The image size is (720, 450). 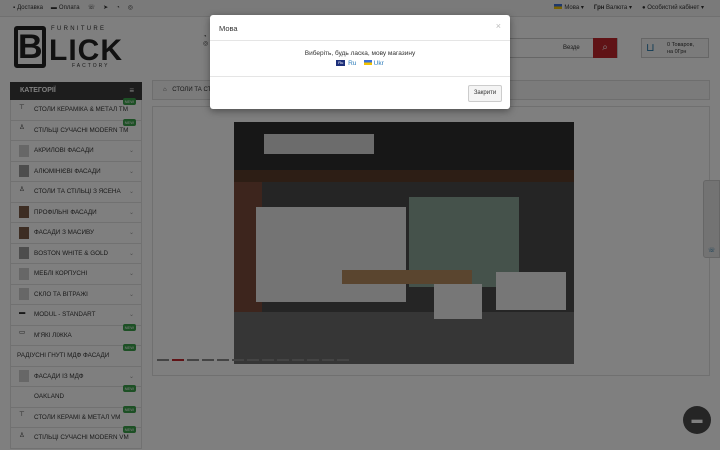 I want to click on modal-title: Мова, so click(x=228, y=28).